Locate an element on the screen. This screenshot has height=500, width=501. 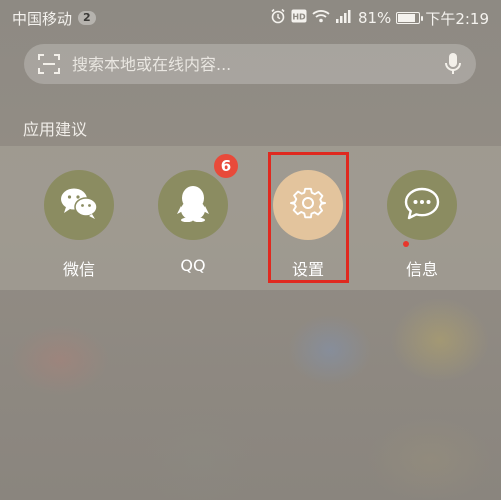
app-label-wechat: 微信 is located at coordinates (78, 269).